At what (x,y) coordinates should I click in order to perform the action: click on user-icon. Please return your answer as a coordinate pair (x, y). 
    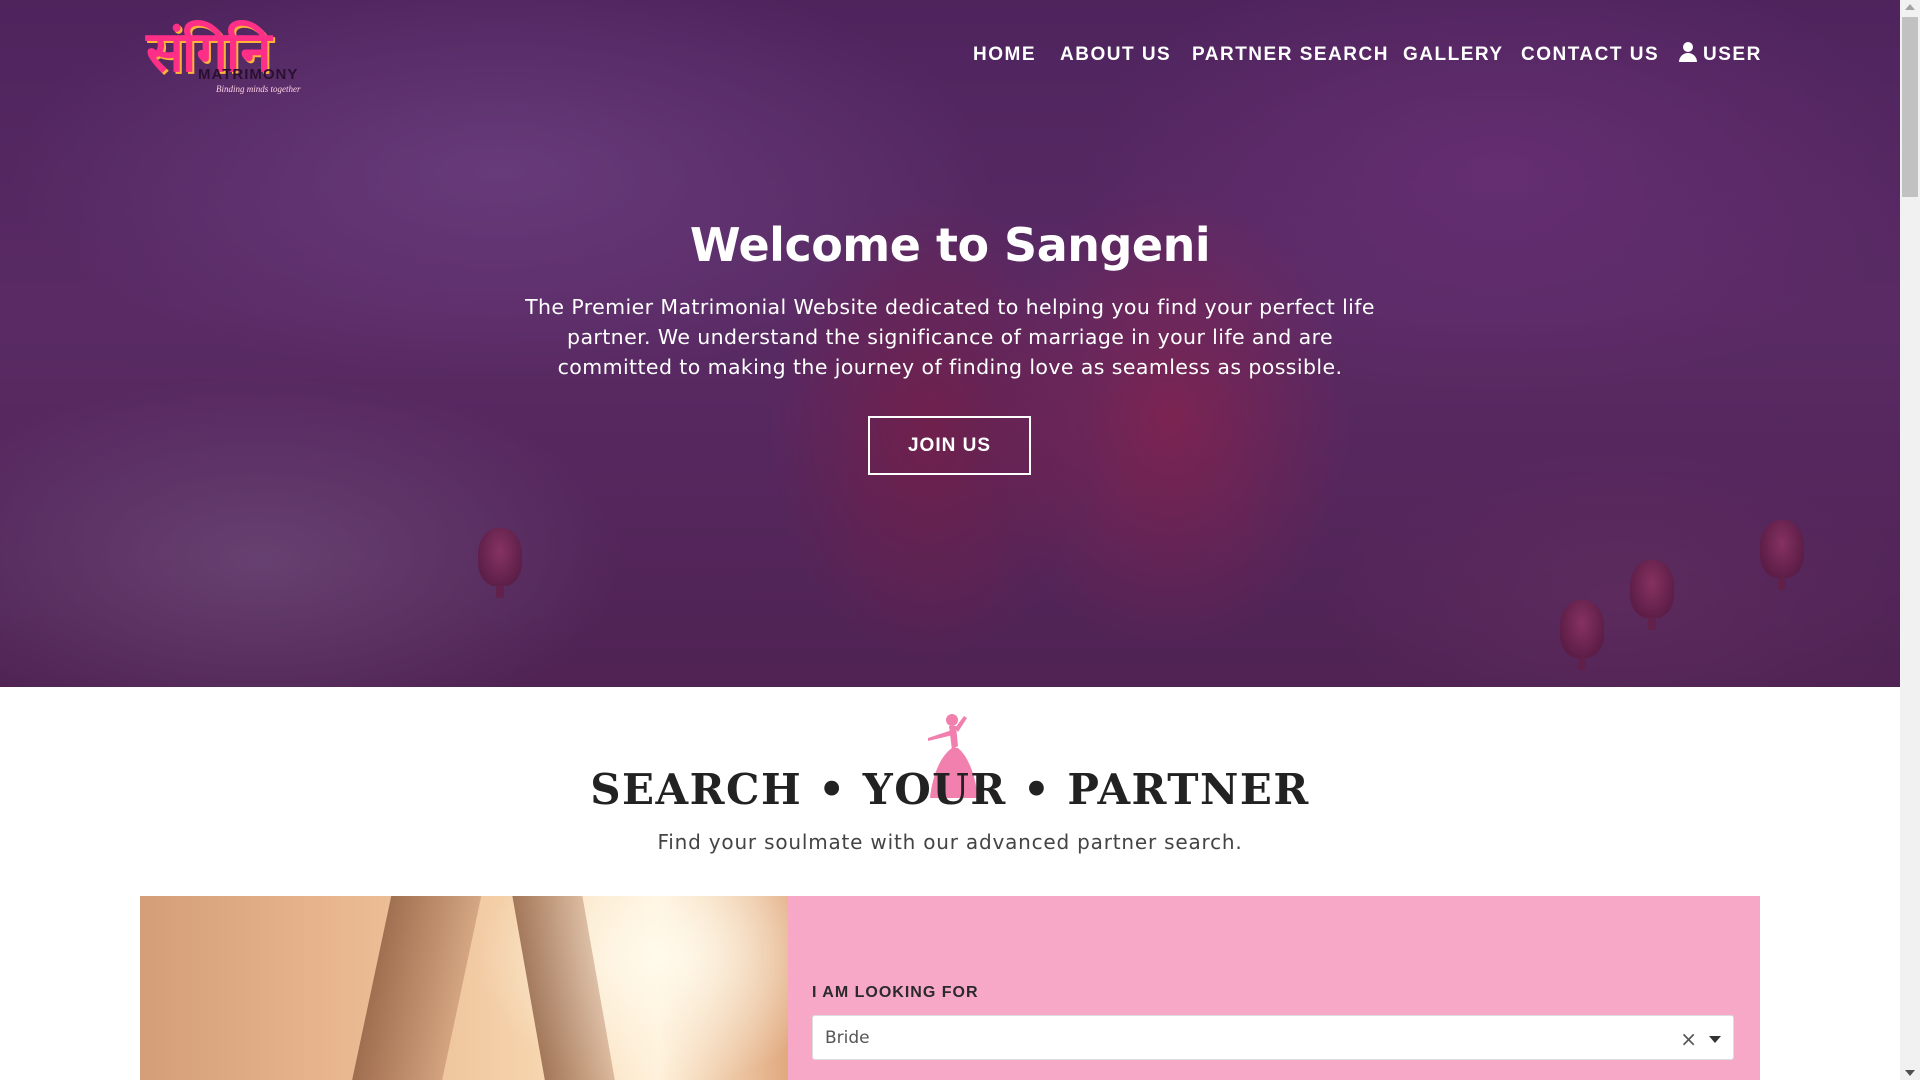
    Looking at the image, I should click on (1688, 52).